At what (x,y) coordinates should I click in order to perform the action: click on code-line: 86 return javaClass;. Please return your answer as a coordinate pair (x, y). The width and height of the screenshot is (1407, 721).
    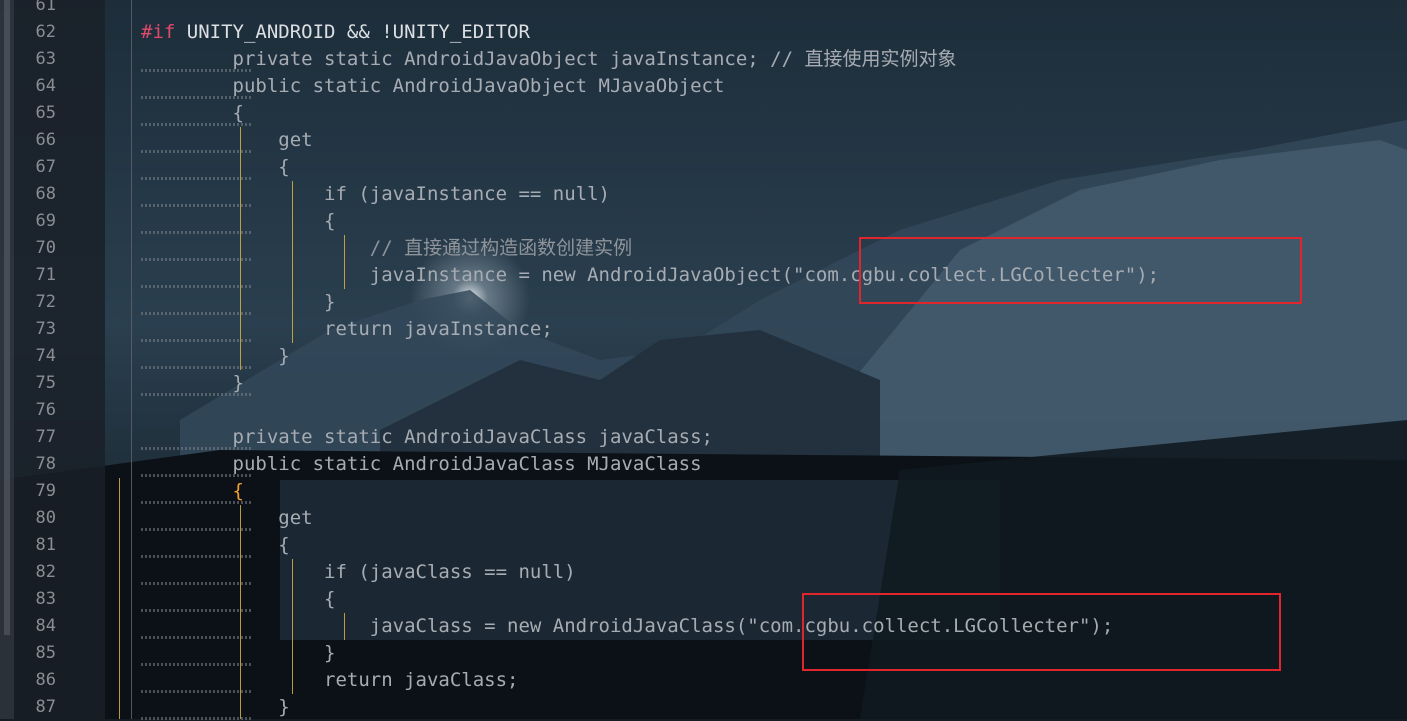
    Looking at the image, I should click on (703, 680).